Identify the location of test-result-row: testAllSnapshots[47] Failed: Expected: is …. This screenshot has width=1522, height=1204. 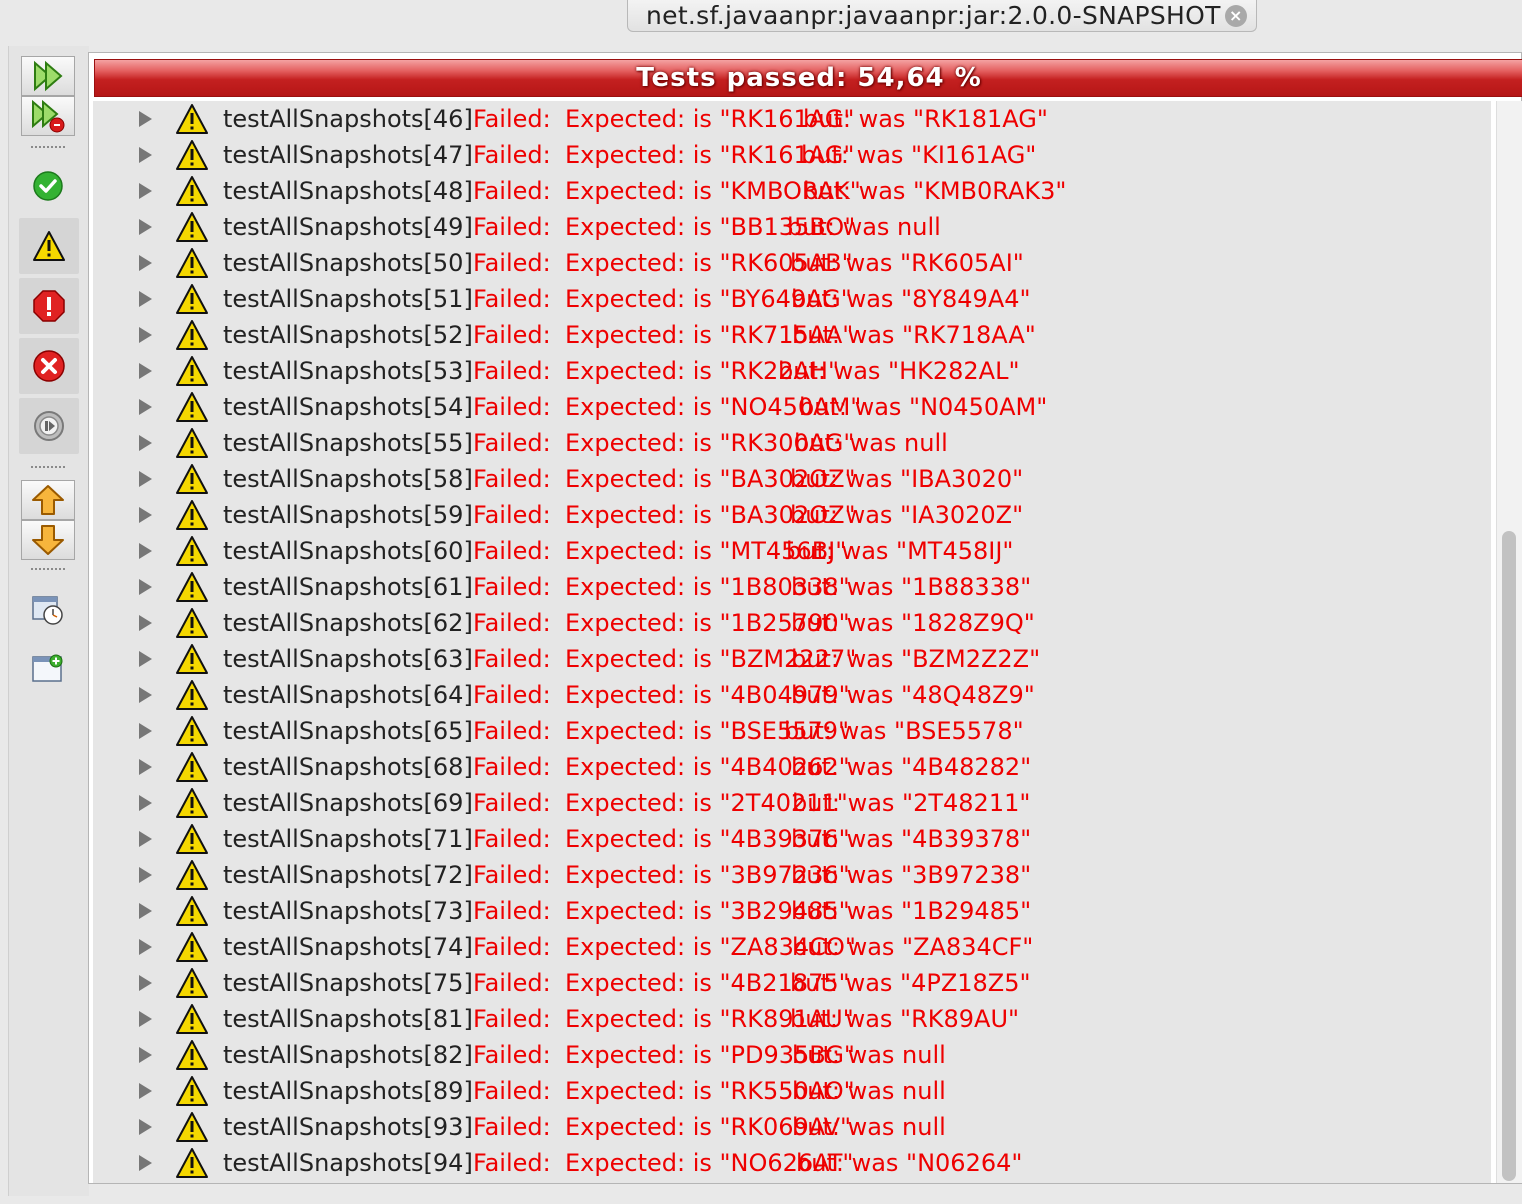
(792, 155).